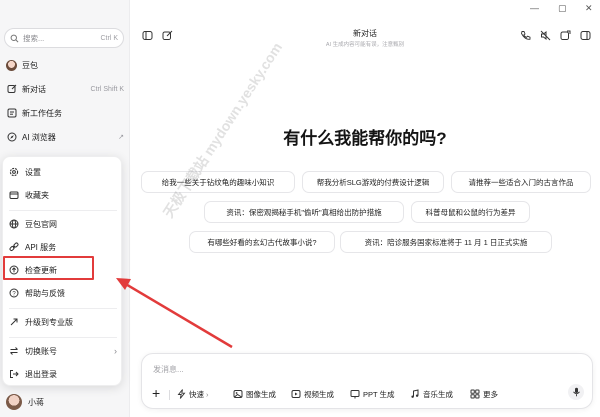 Image resolution: width=600 pixels, height=417 pixels. What do you see at coordinates (565, 35) in the screenshot?
I see `new-window-icon` at bounding box center [565, 35].